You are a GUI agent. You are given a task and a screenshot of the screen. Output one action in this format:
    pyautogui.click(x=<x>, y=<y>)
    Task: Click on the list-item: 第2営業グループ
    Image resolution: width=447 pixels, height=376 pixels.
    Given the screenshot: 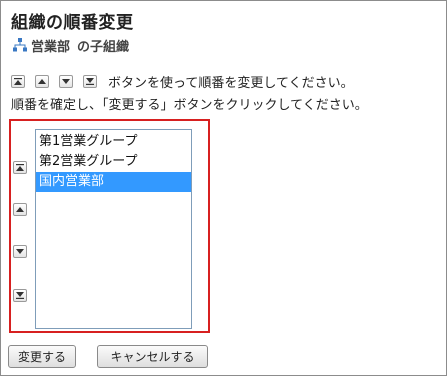 What is the action you would take?
    pyautogui.click(x=113, y=162)
    